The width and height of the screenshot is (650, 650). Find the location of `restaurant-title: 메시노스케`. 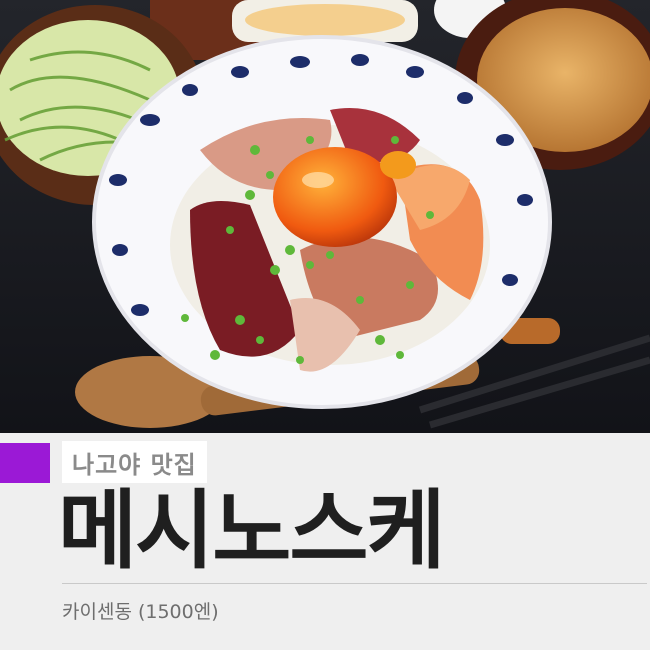

restaurant-title: 메시노스케 is located at coordinates (252, 531).